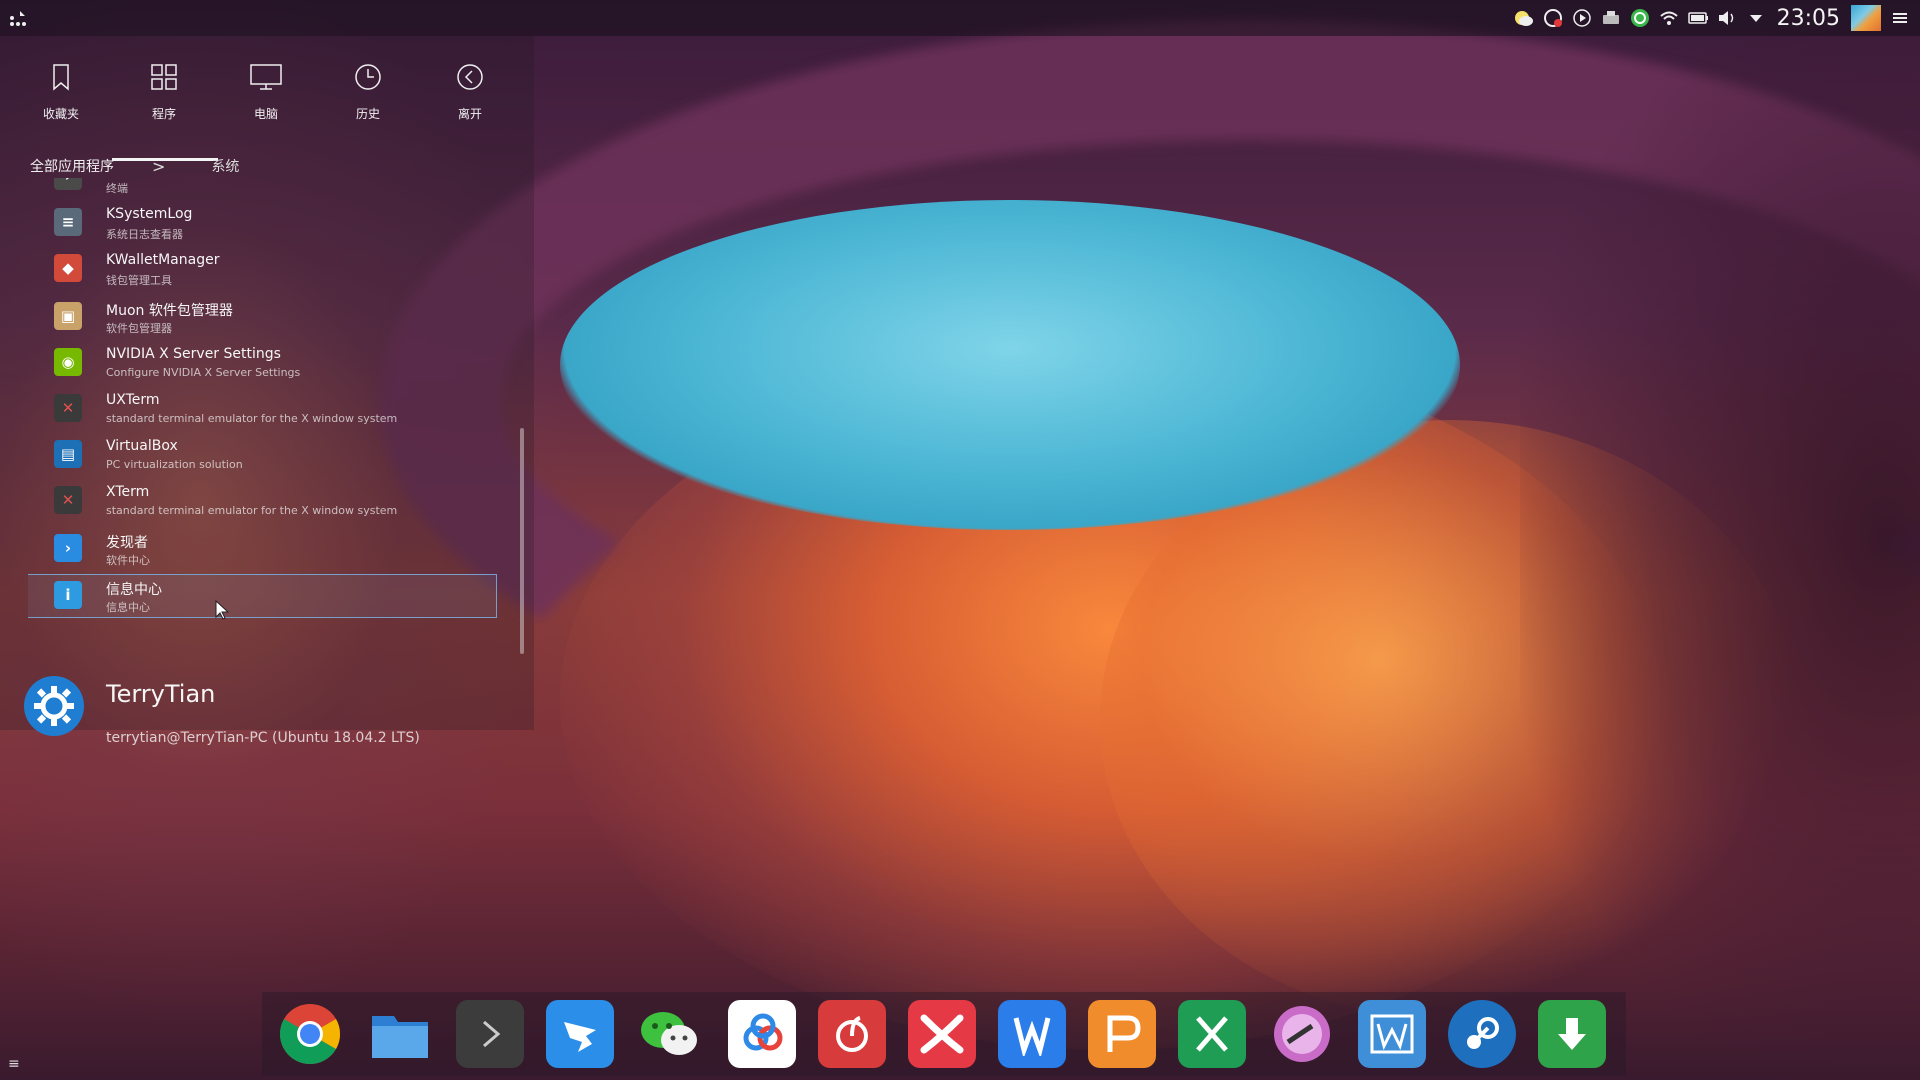 Image resolution: width=1920 pixels, height=1080 pixels. I want to click on top-panel: 23:05, so click(960, 18).